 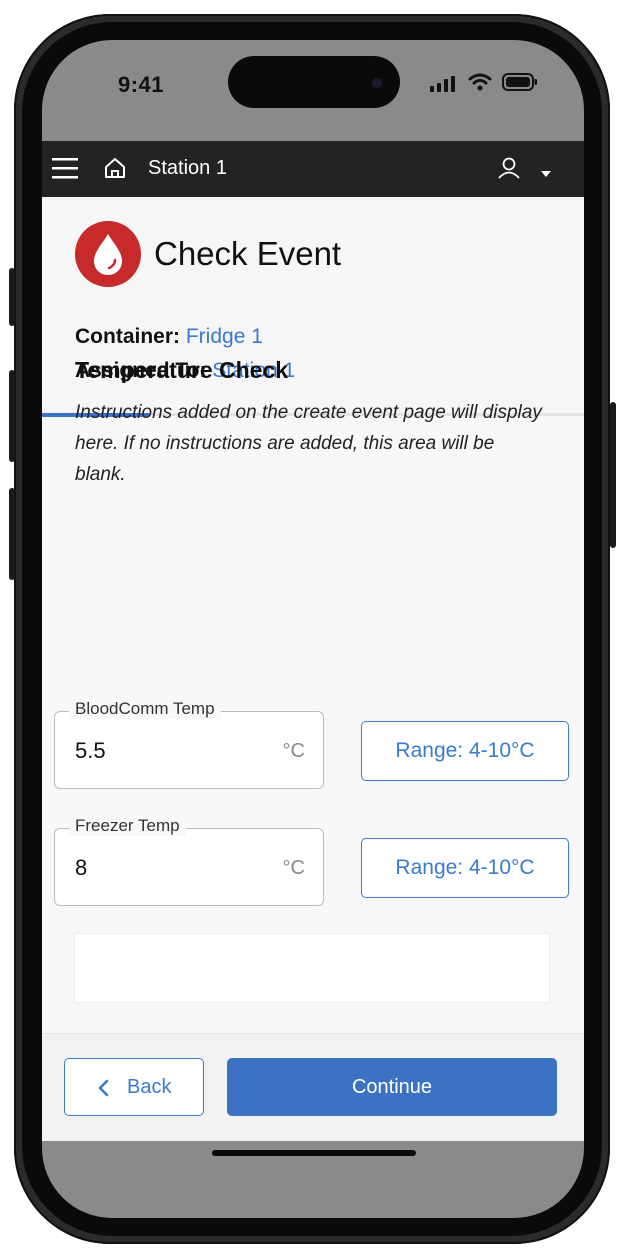 I want to click on back-button: Back, so click(x=134, y=1087).